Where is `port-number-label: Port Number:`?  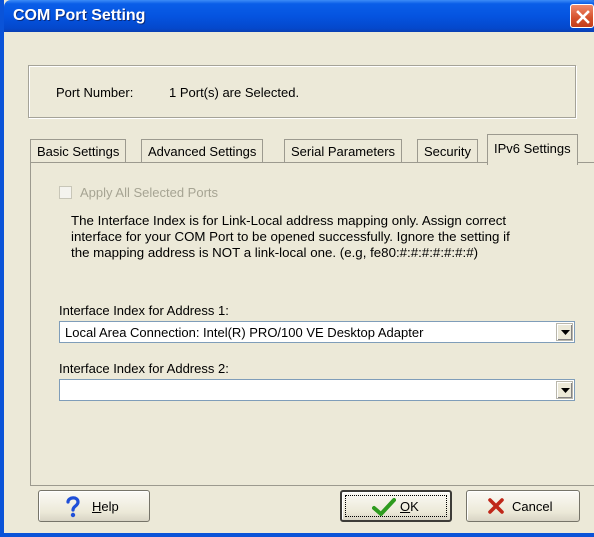
port-number-label: Port Number: is located at coordinates (95, 92).